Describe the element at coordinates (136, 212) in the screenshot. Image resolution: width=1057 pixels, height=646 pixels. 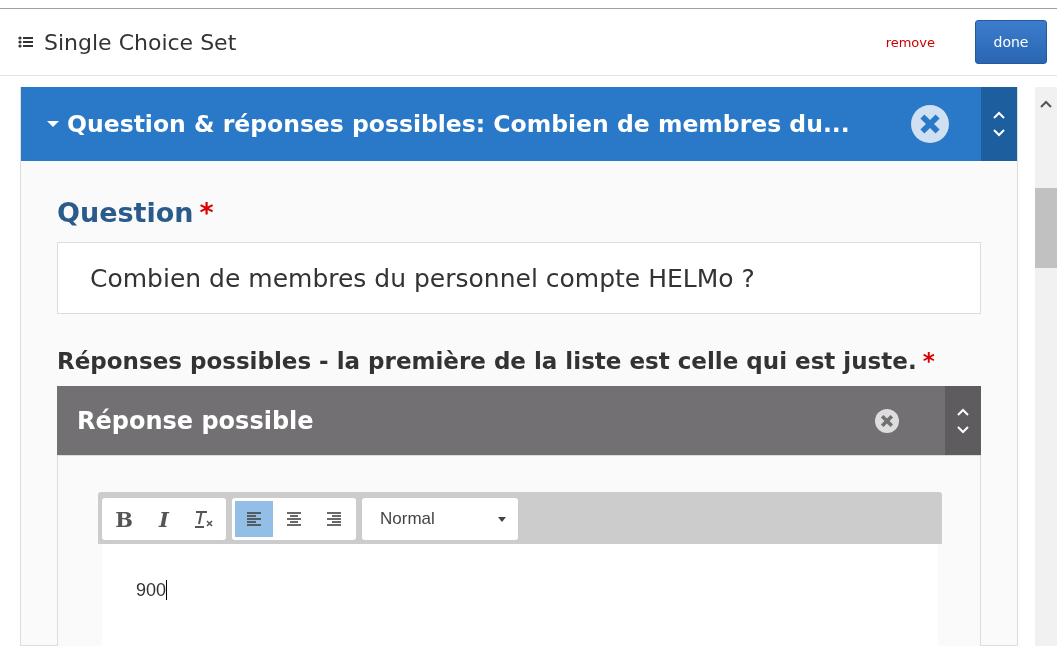
I see `field-label: Question *` at that location.